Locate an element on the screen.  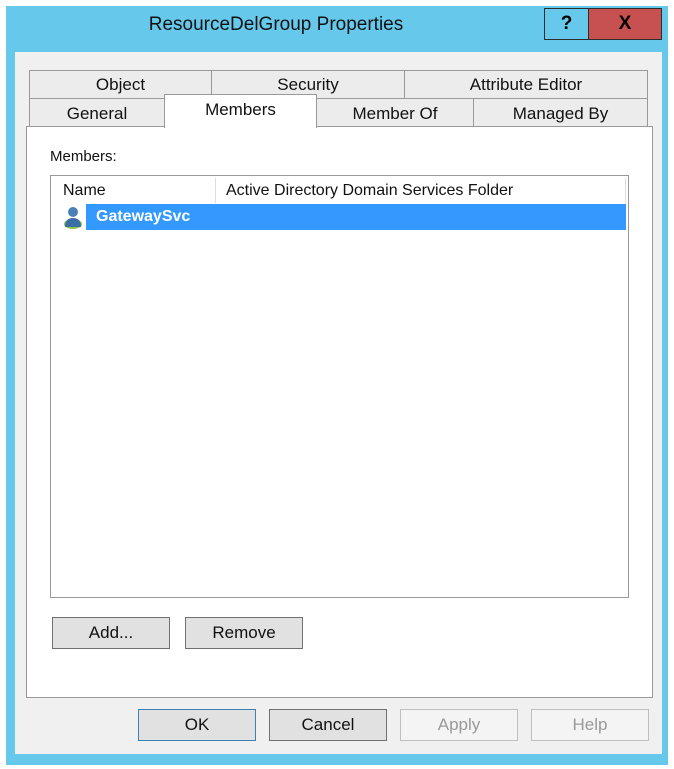
tab-managed-by: Managed By is located at coordinates (560, 112).